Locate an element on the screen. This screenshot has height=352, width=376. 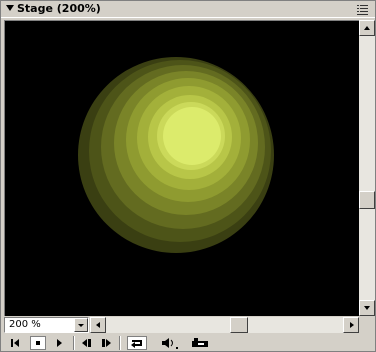
list-menu-icon is located at coordinates (363, 9).